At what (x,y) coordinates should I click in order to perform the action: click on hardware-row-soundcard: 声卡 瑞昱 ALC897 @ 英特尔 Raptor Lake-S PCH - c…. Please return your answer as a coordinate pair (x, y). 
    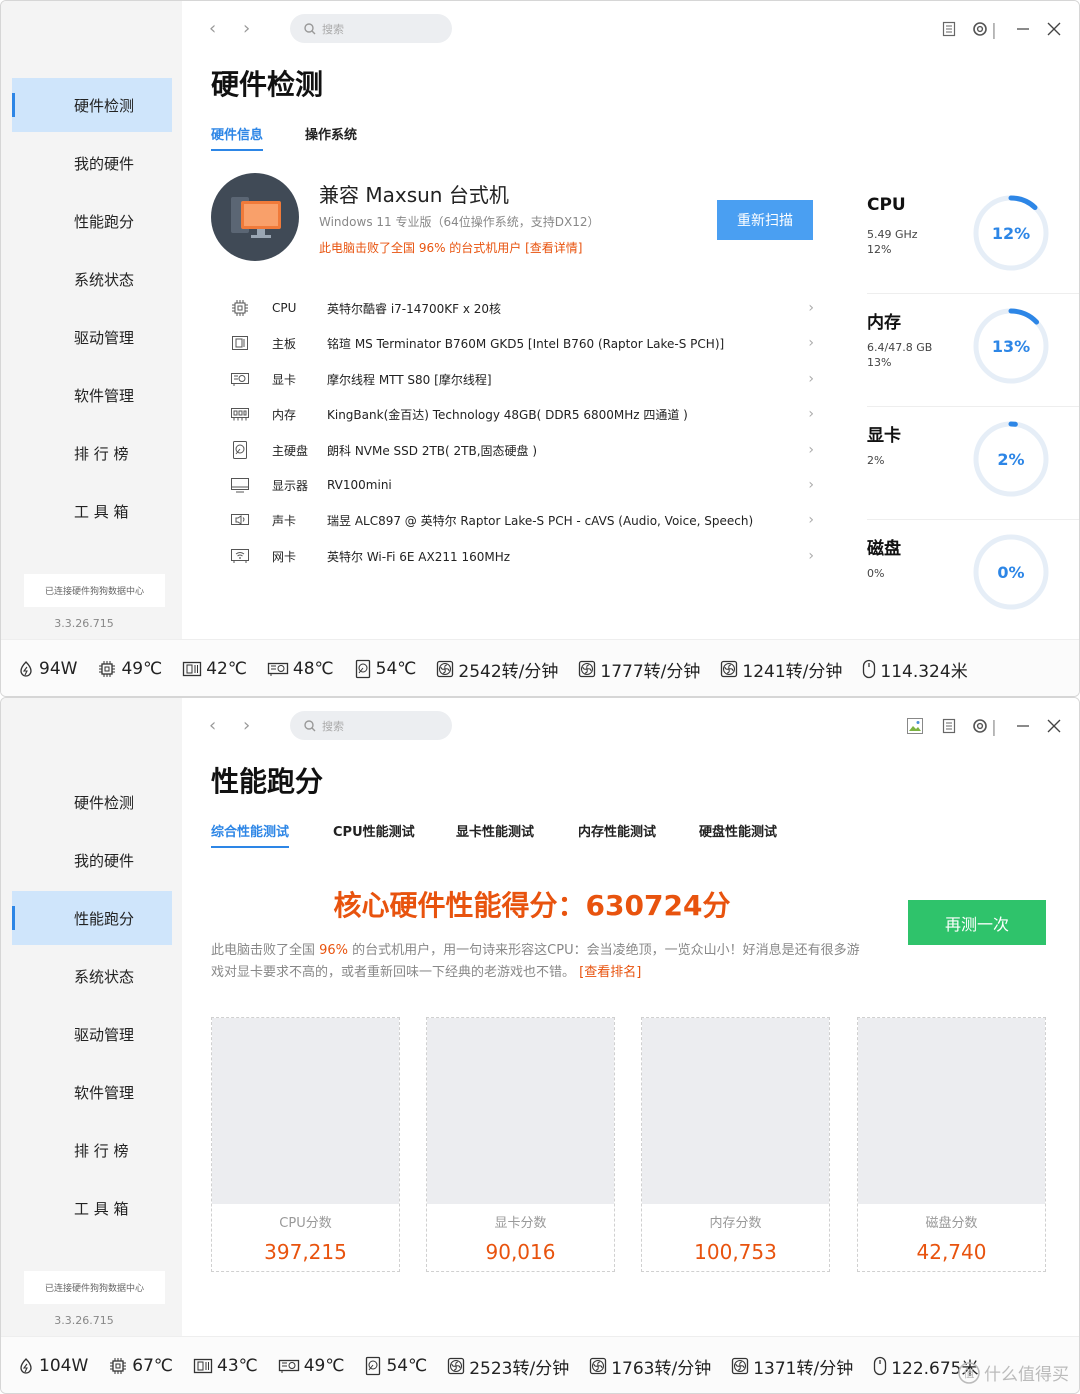
    Looking at the image, I should click on (521, 520).